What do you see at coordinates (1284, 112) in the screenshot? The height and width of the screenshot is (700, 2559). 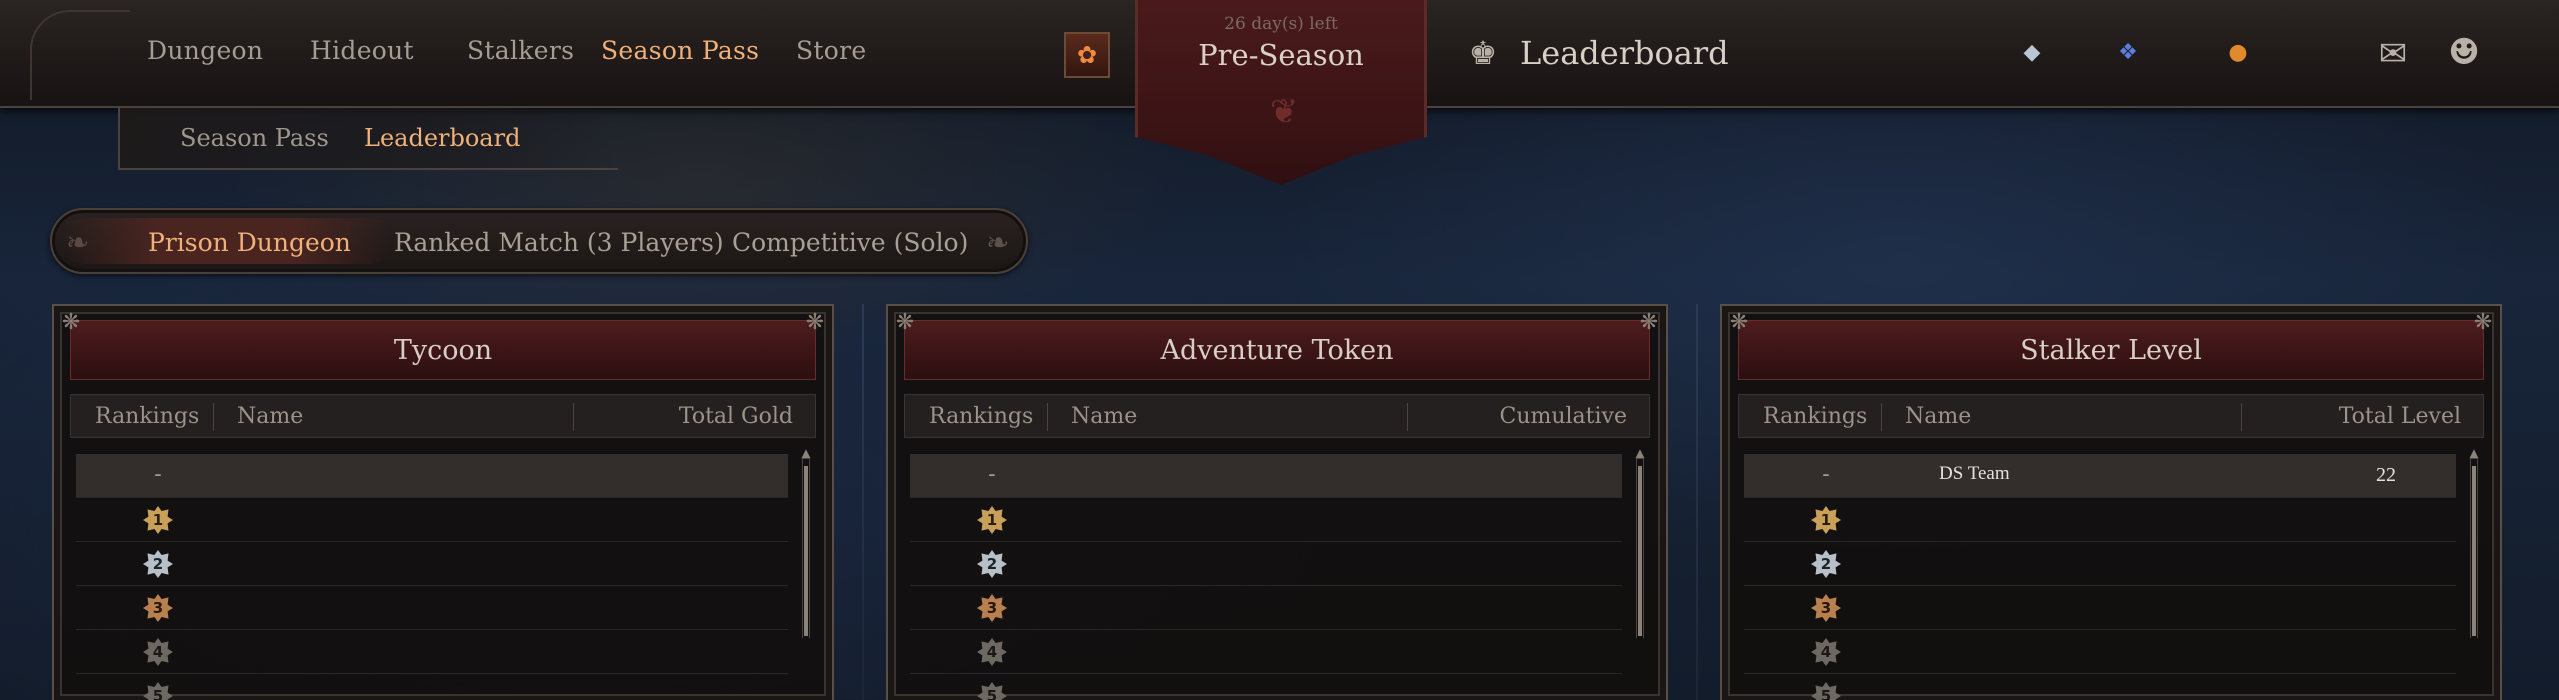 I see `season-sigil-icon: ❦` at bounding box center [1284, 112].